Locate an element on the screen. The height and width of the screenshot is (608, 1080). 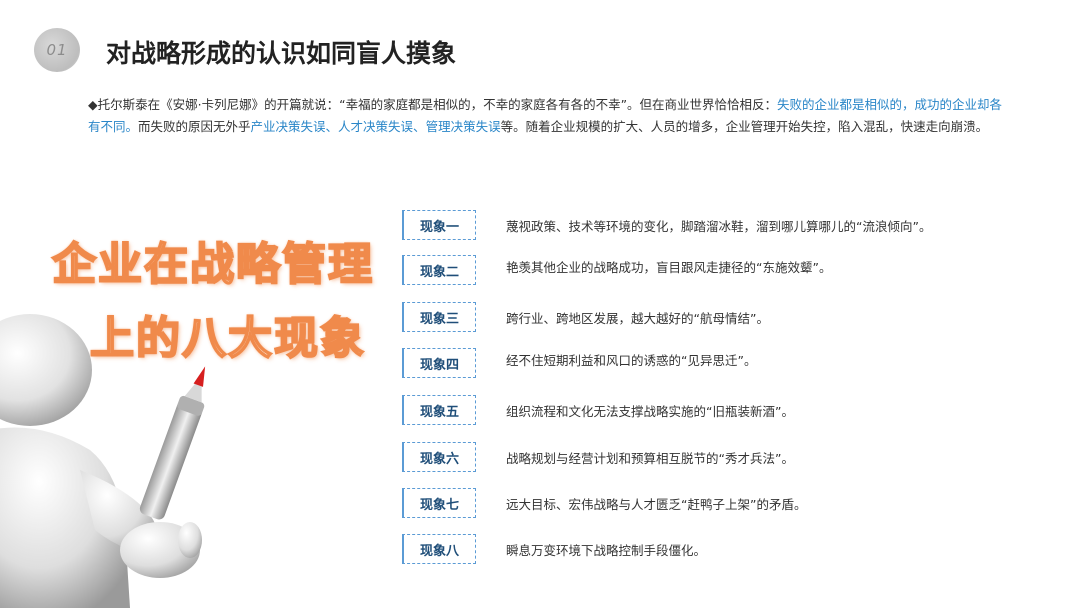
phenomenon-label: 现象六 is located at coordinates (439, 457).